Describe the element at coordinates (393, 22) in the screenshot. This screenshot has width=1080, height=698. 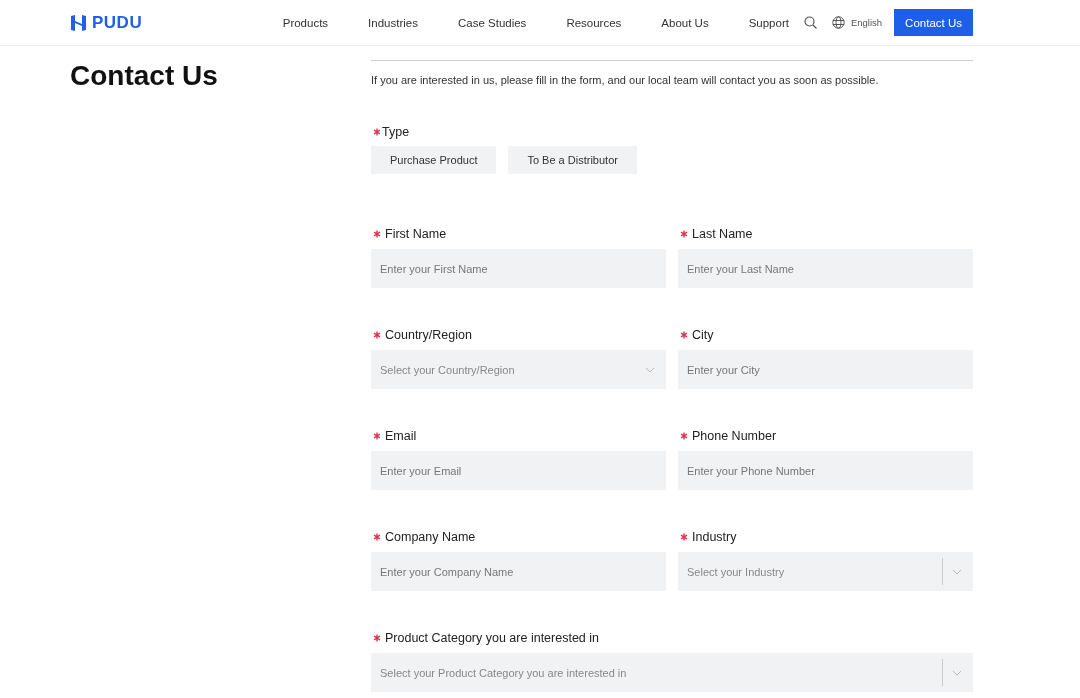
I see `nav-link: Industries` at that location.